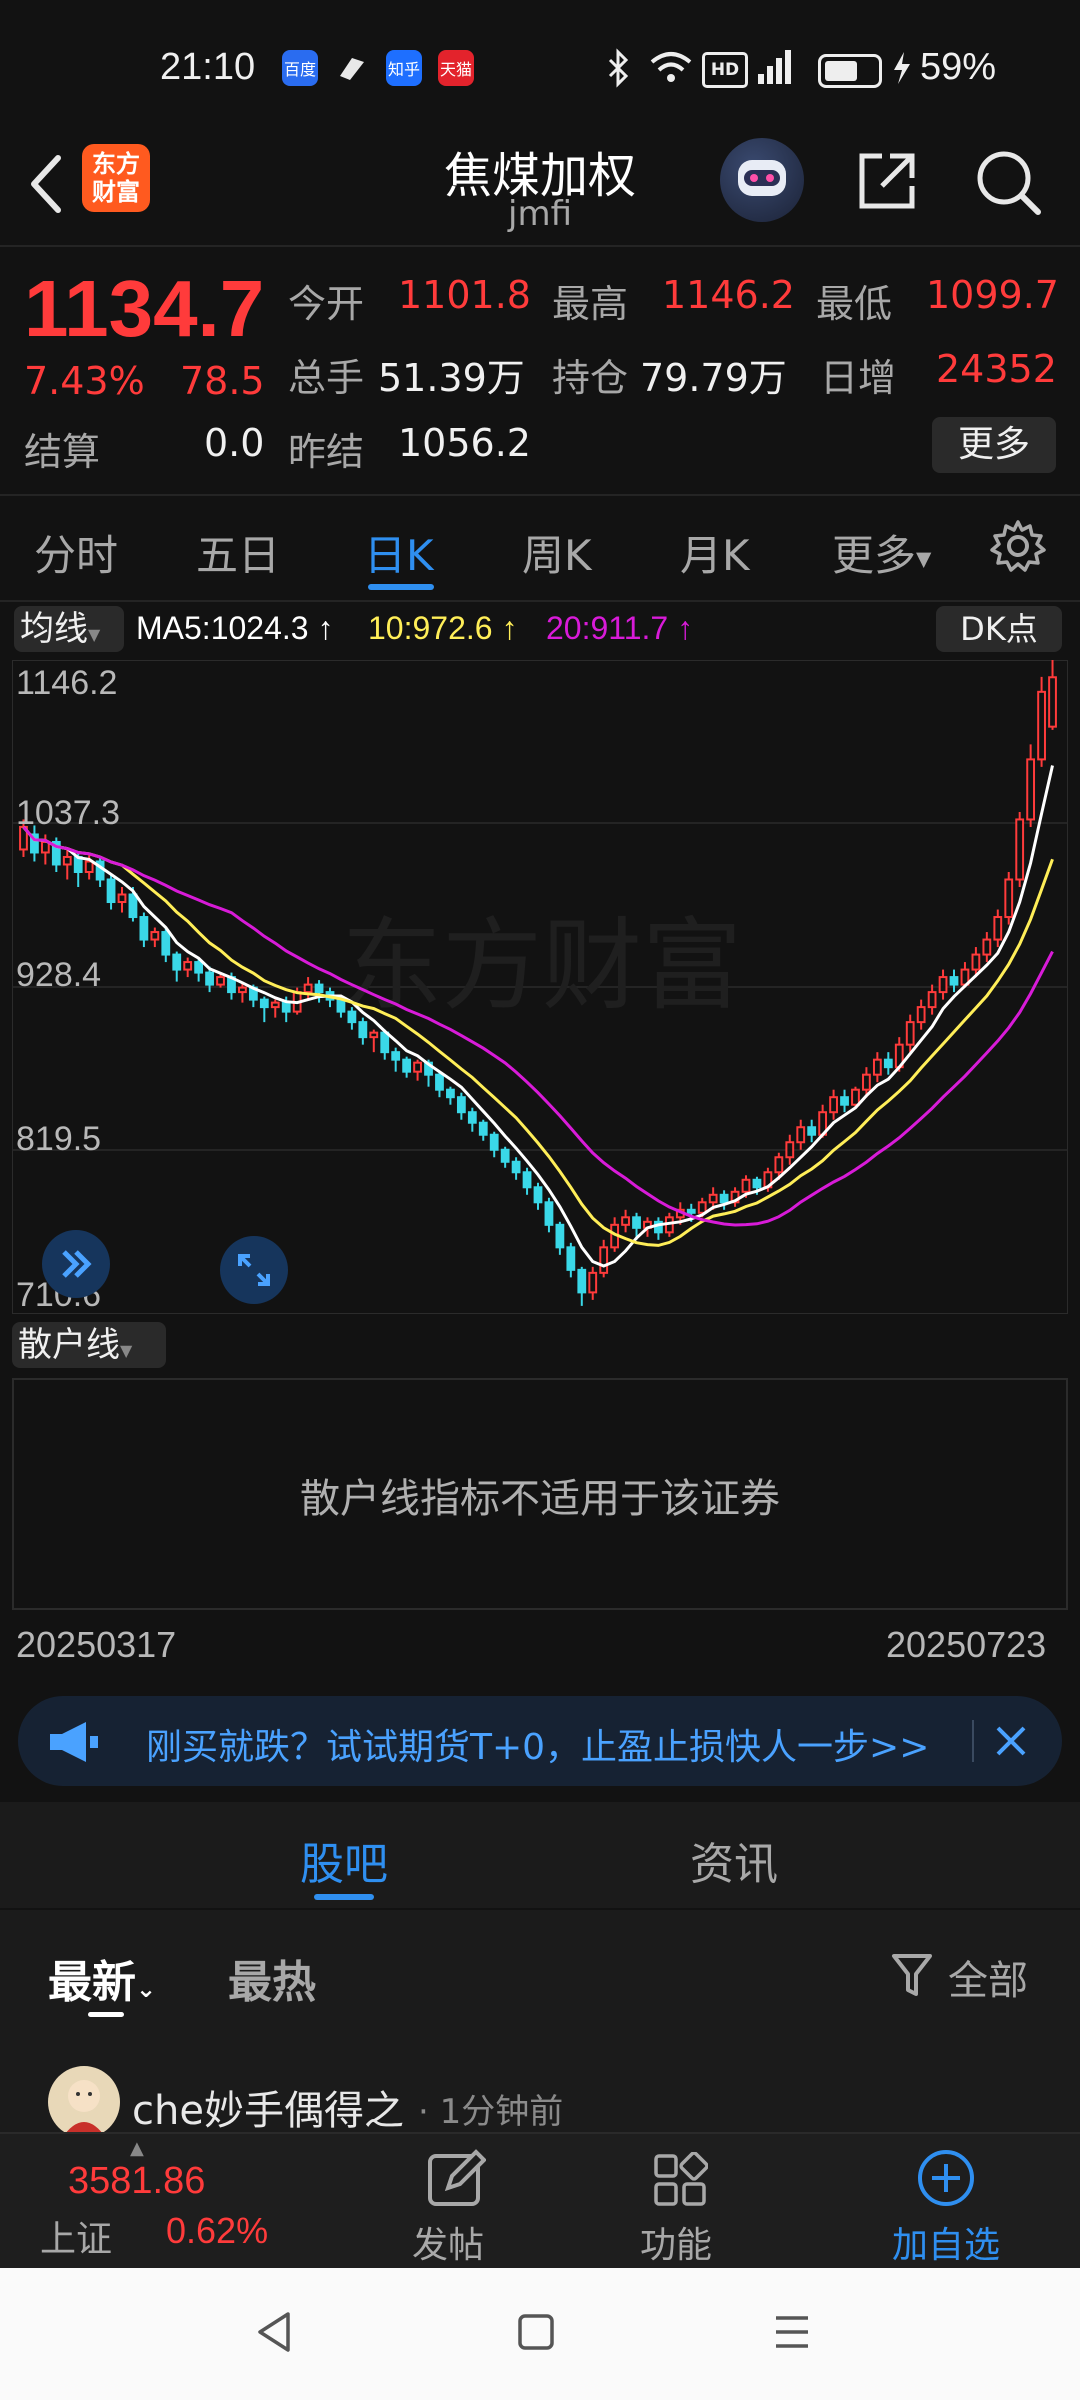 Image resolution: width=1080 pixels, height=2400 pixels. Describe the element at coordinates (734, 1860) in the screenshot. I see `tab-news: 资讯` at that location.